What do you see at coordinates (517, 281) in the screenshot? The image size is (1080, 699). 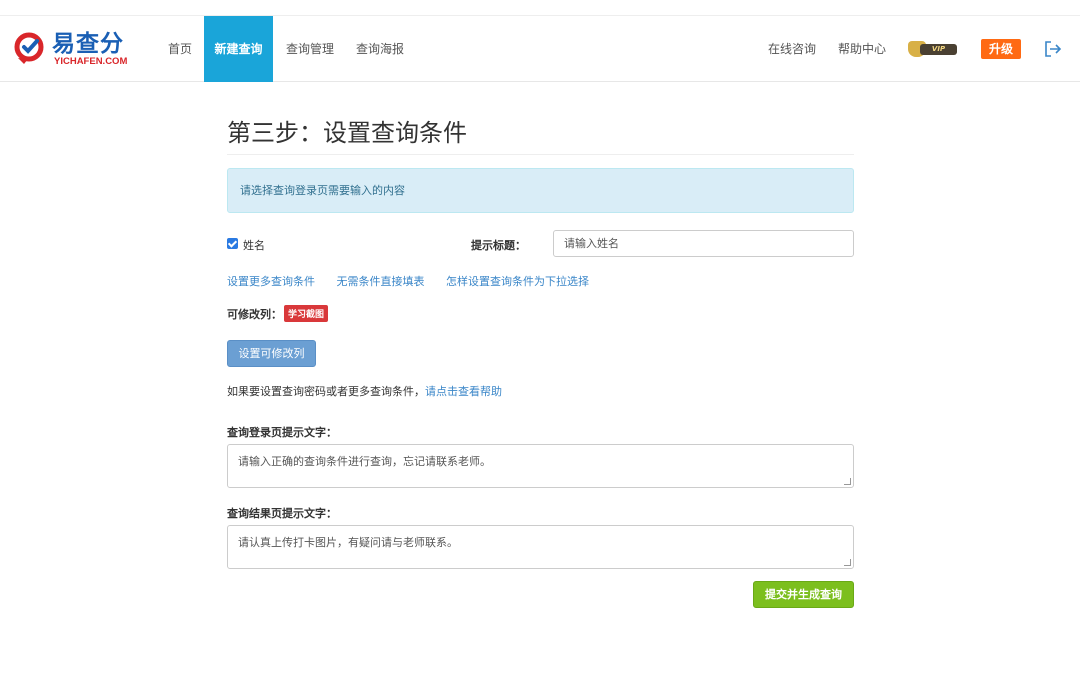 I see `dropdown-condition-link: 怎样设置查询条件为下拉选择` at bounding box center [517, 281].